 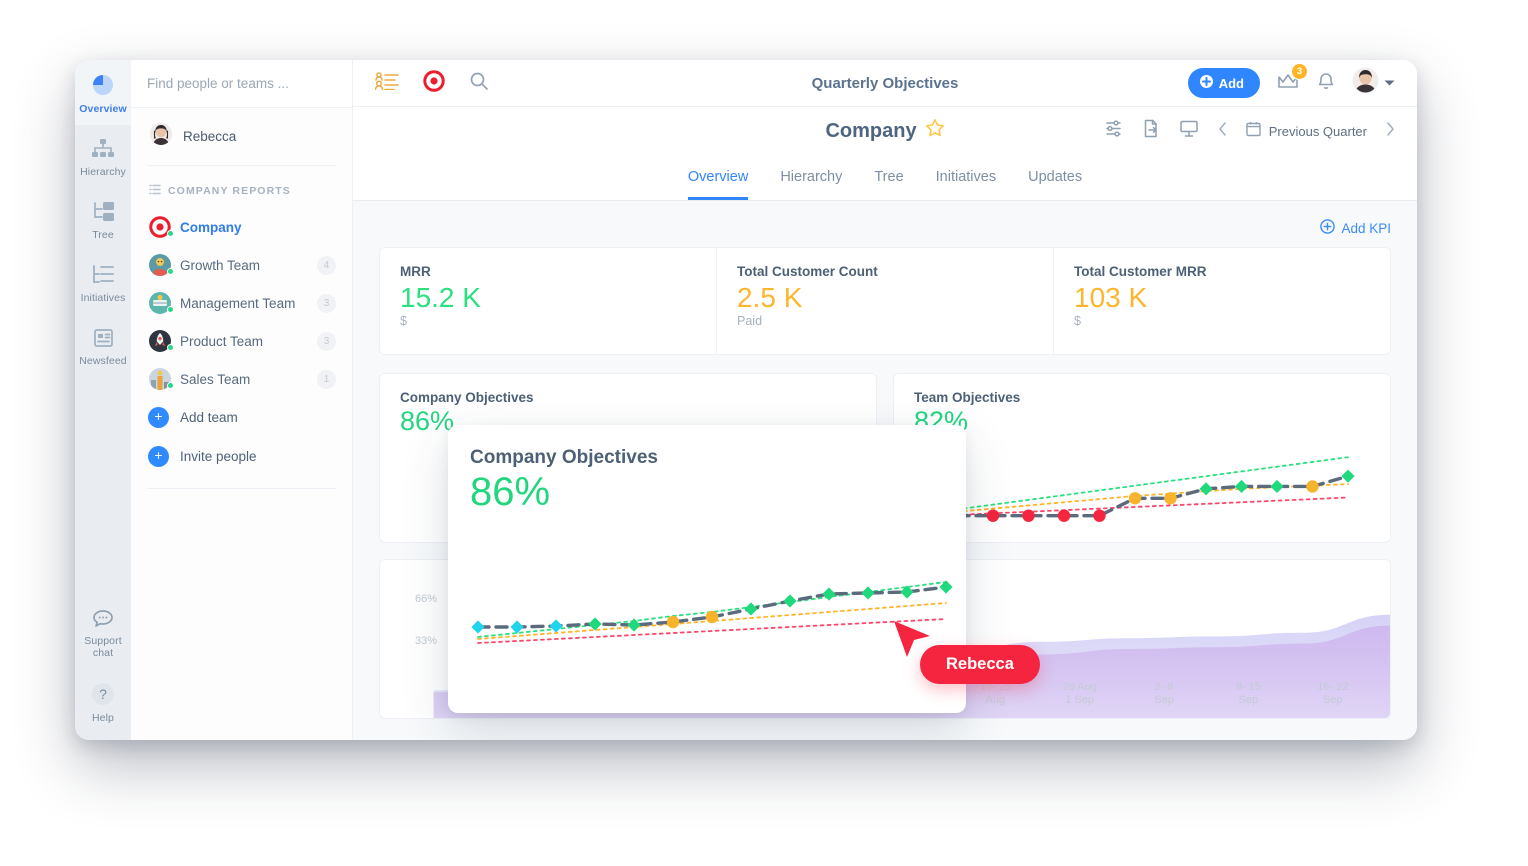 I want to click on add-team-button: + Add team, so click(x=241, y=417).